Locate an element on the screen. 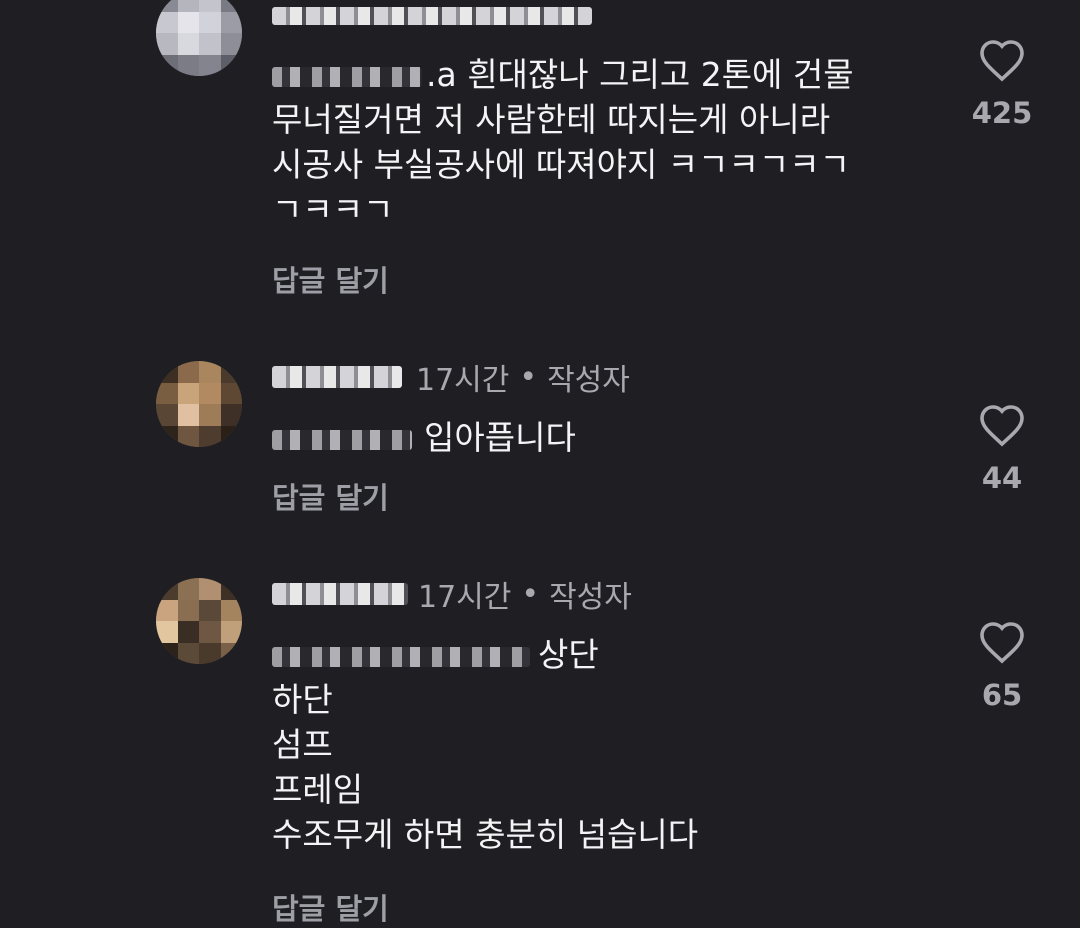  comment-body: 입아픕니다 is located at coordinates (424, 437).